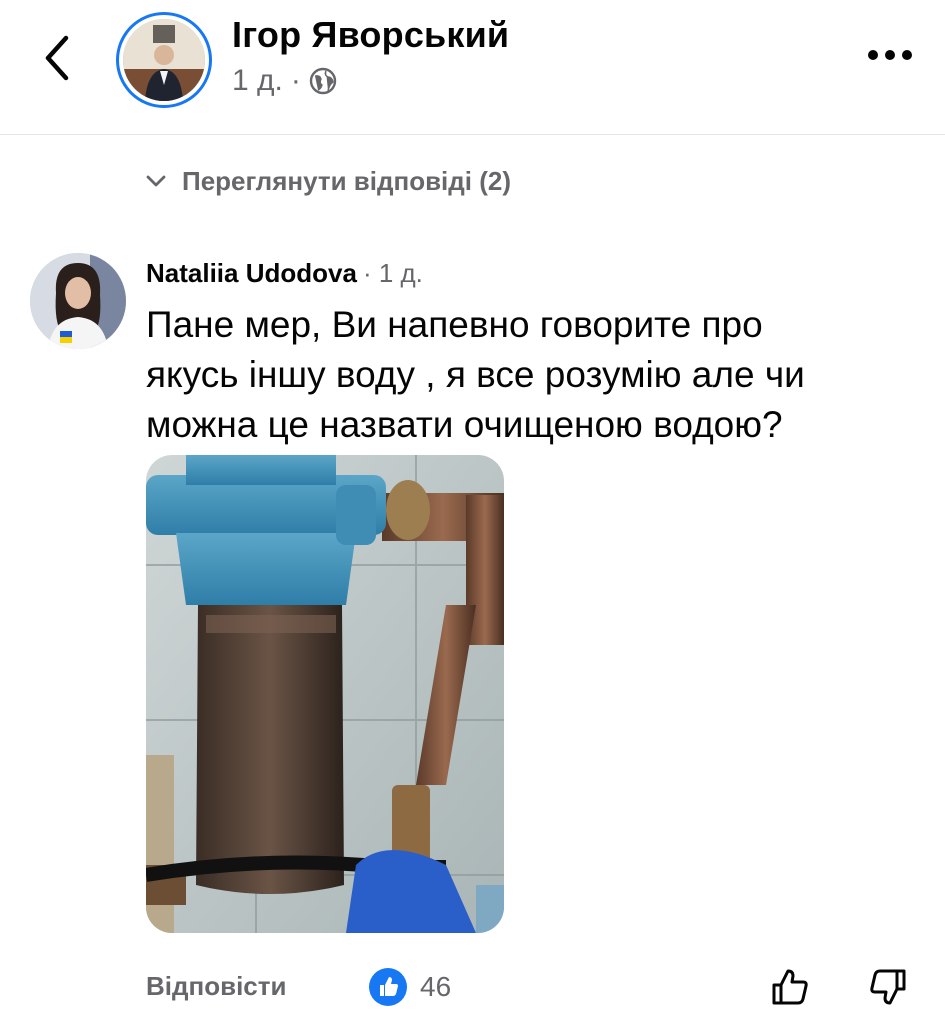 The width and height of the screenshot is (945, 1024). I want to click on reaction-summary: 46, so click(409, 987).